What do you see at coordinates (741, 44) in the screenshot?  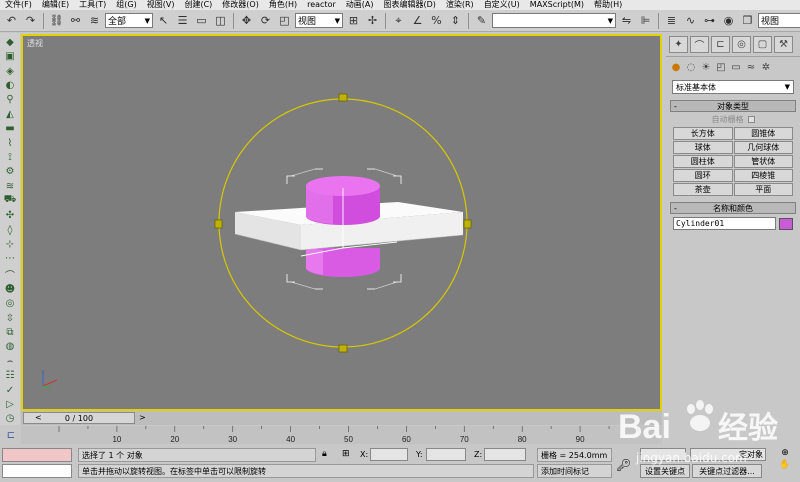 I see `motion-tab-icon: ◎` at bounding box center [741, 44].